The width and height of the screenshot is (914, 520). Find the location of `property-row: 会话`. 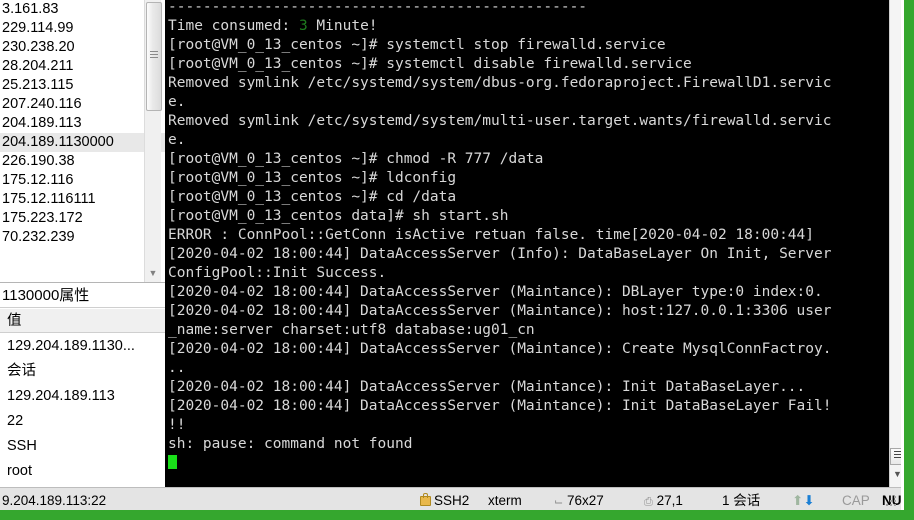

property-row: 会话 is located at coordinates (82, 371).